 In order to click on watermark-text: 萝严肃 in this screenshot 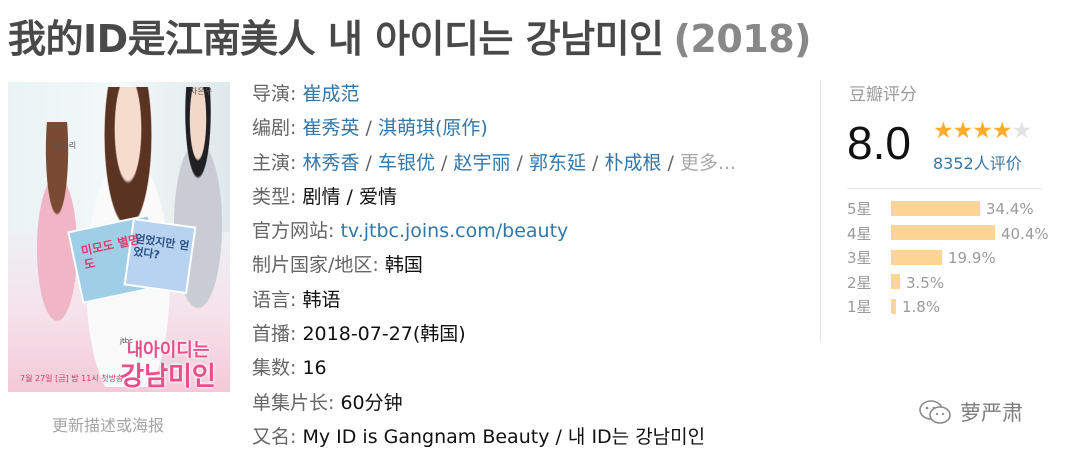, I will do `click(991, 413)`.